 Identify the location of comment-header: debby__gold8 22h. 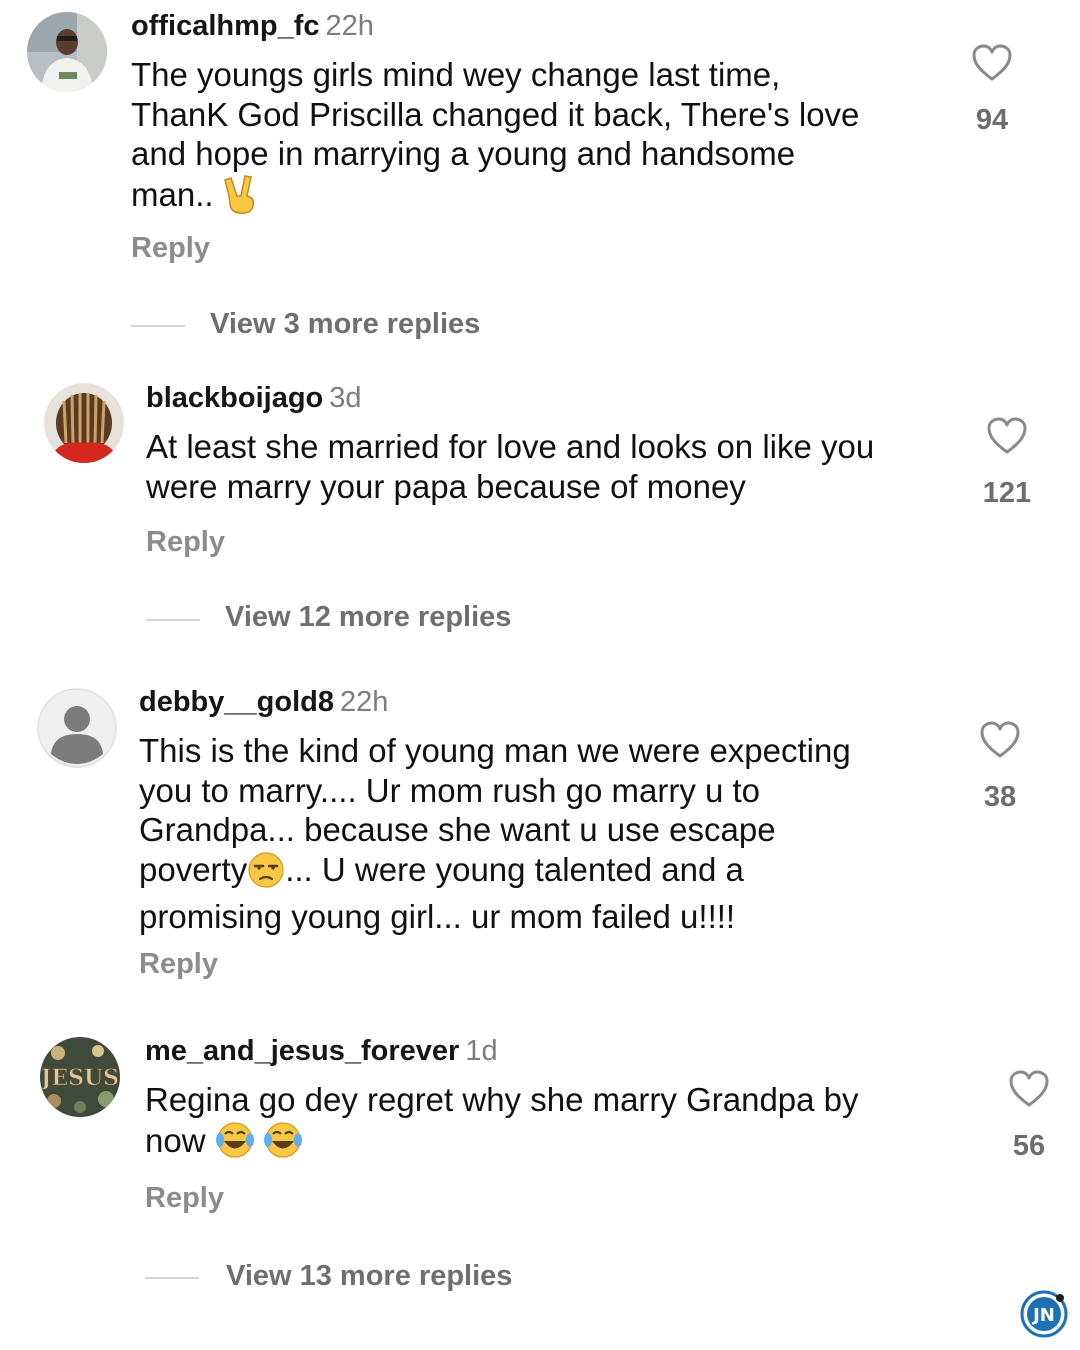
(263, 702).